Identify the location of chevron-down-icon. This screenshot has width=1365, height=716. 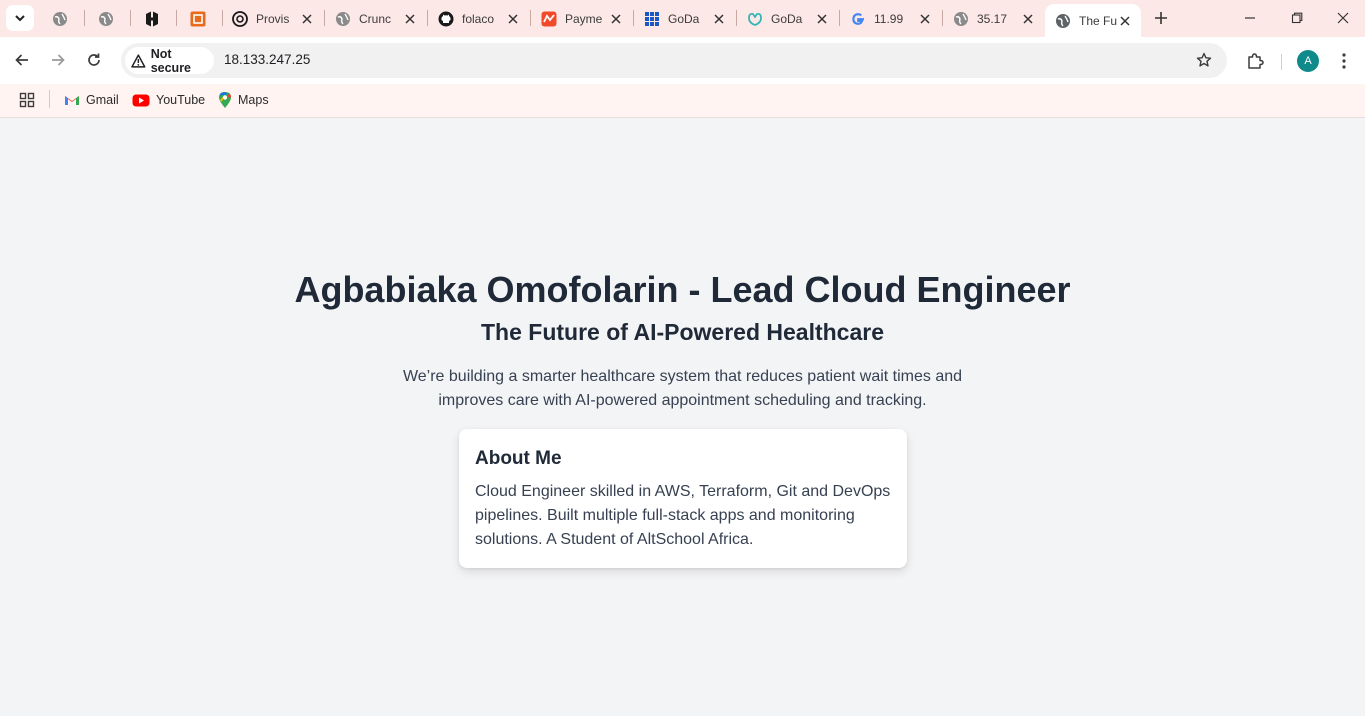
(20, 18).